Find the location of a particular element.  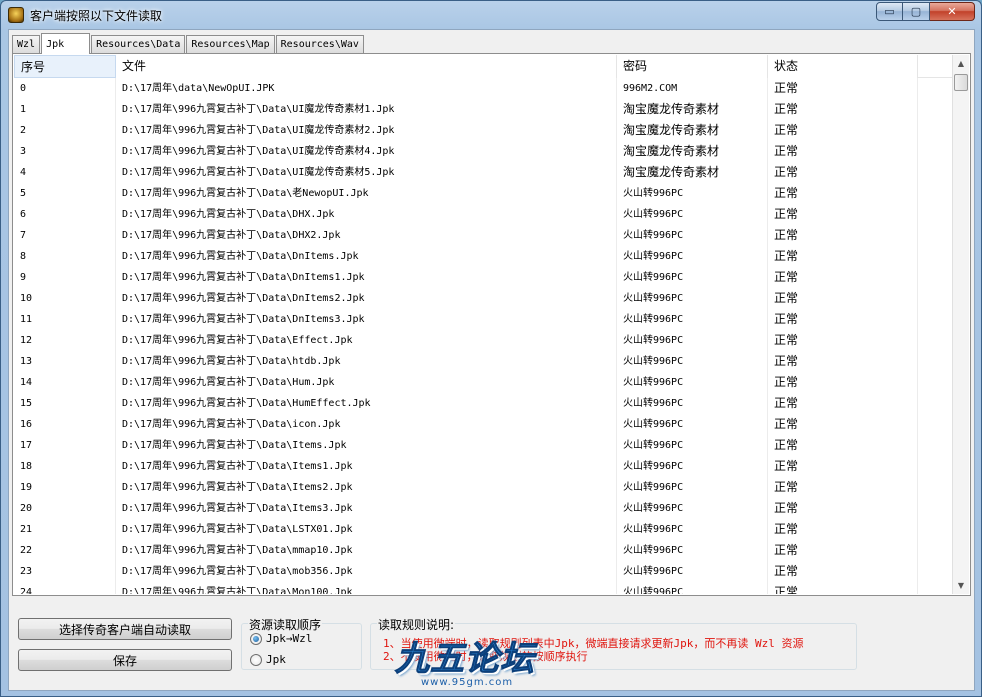

order-option-jpk-wzl: Jpk→Wzl is located at coordinates (281, 638).